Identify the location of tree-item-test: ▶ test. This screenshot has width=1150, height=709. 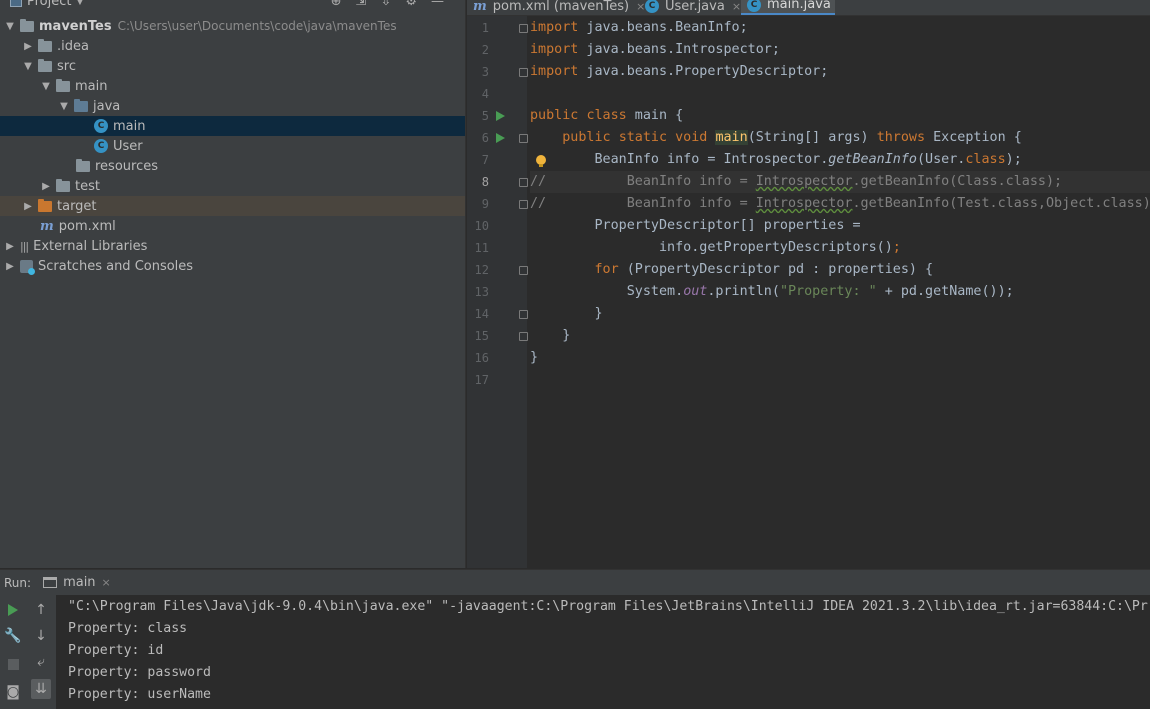
(232, 186).